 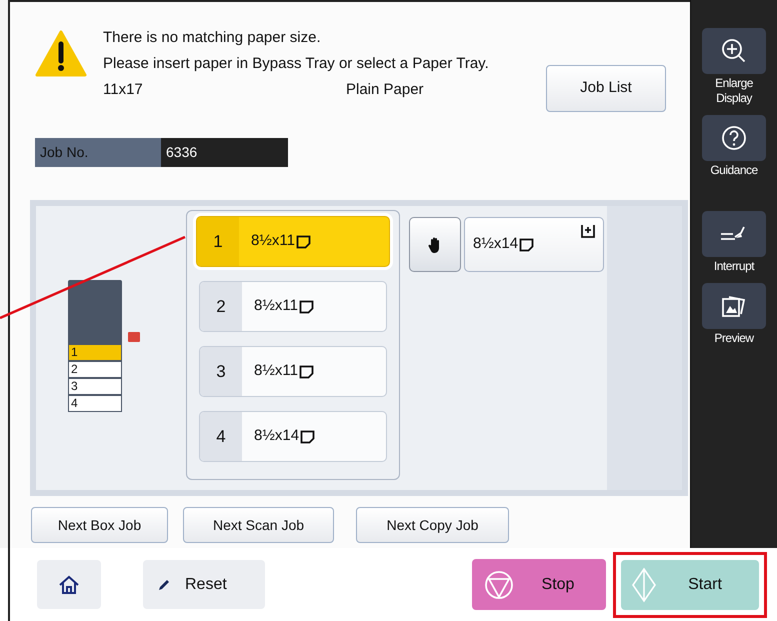 What do you see at coordinates (606, 88) in the screenshot?
I see `job-list-button: Job List` at bounding box center [606, 88].